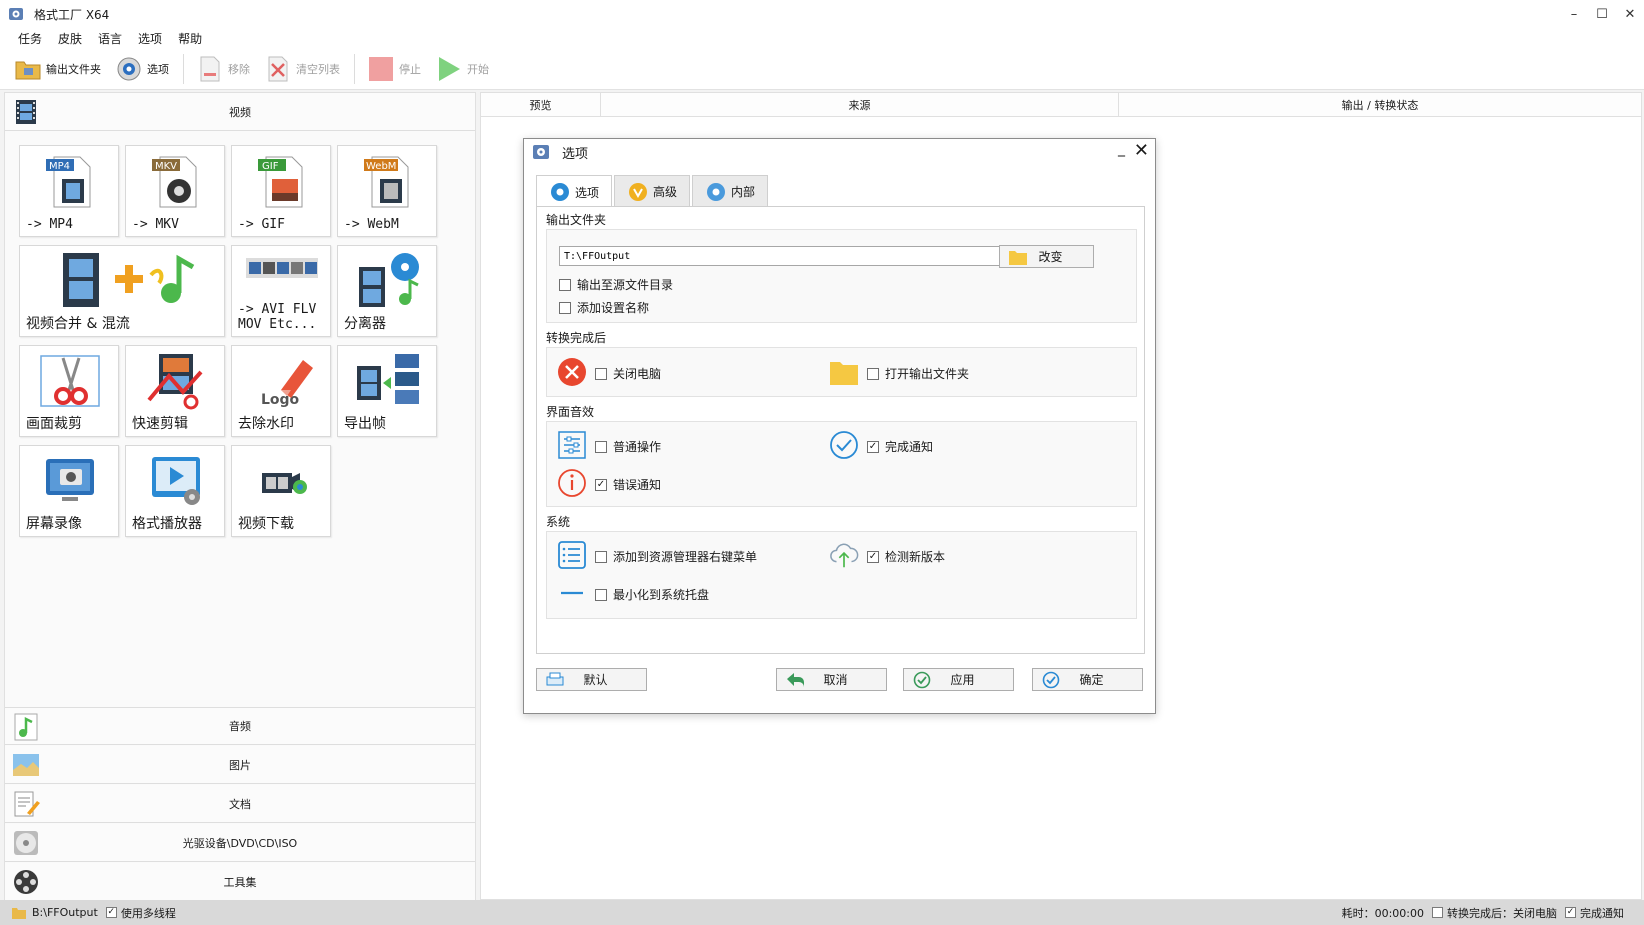  What do you see at coordinates (831, 679) in the screenshot?
I see `cancel-button: 取消` at bounding box center [831, 679].